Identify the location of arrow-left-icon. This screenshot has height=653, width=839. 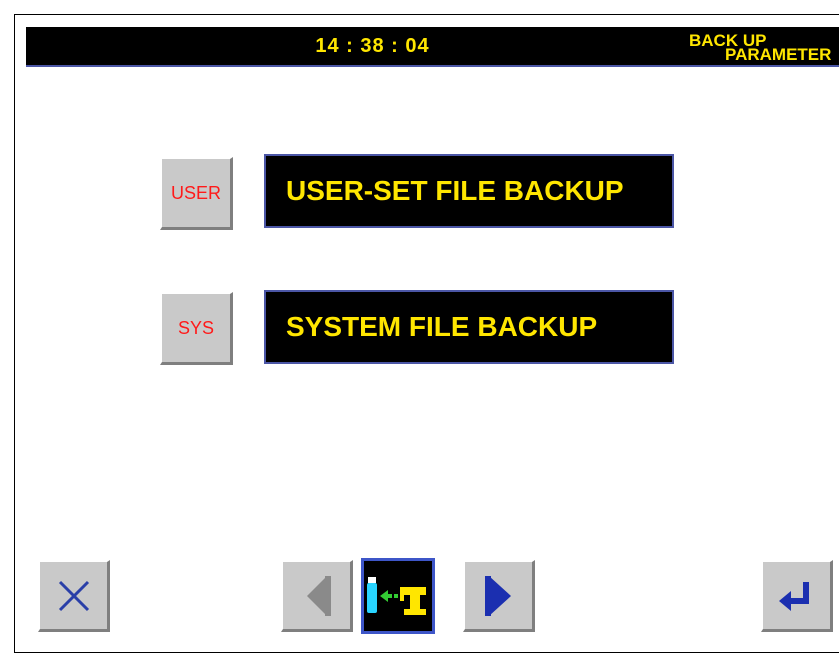
(318, 595).